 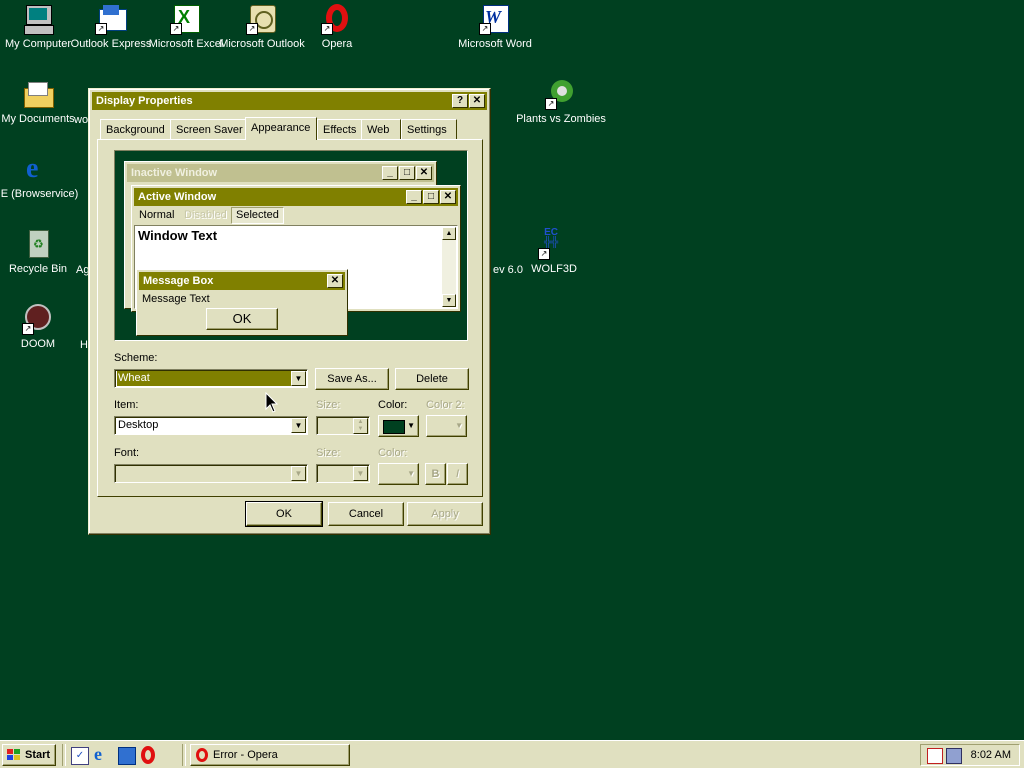 I want to click on clock: 8:02 AM, so click(x=991, y=755).